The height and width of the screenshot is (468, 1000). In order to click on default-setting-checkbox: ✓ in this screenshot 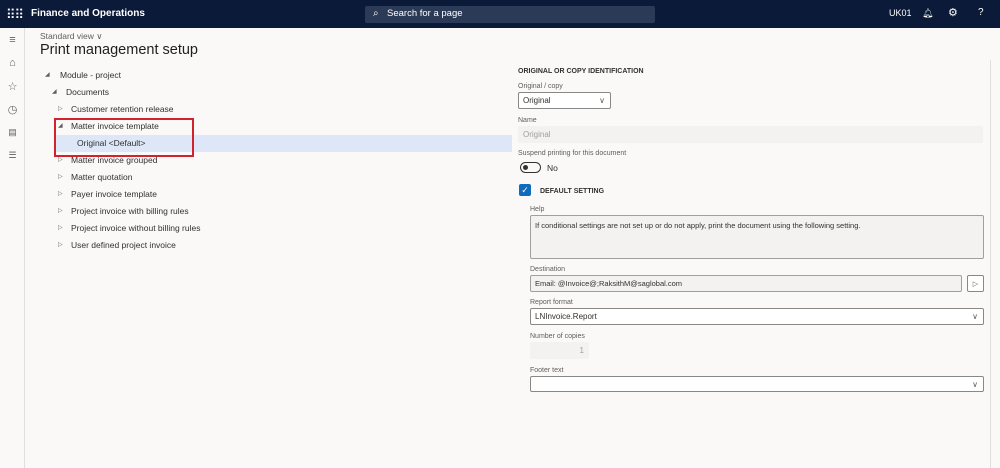, I will do `click(525, 190)`.